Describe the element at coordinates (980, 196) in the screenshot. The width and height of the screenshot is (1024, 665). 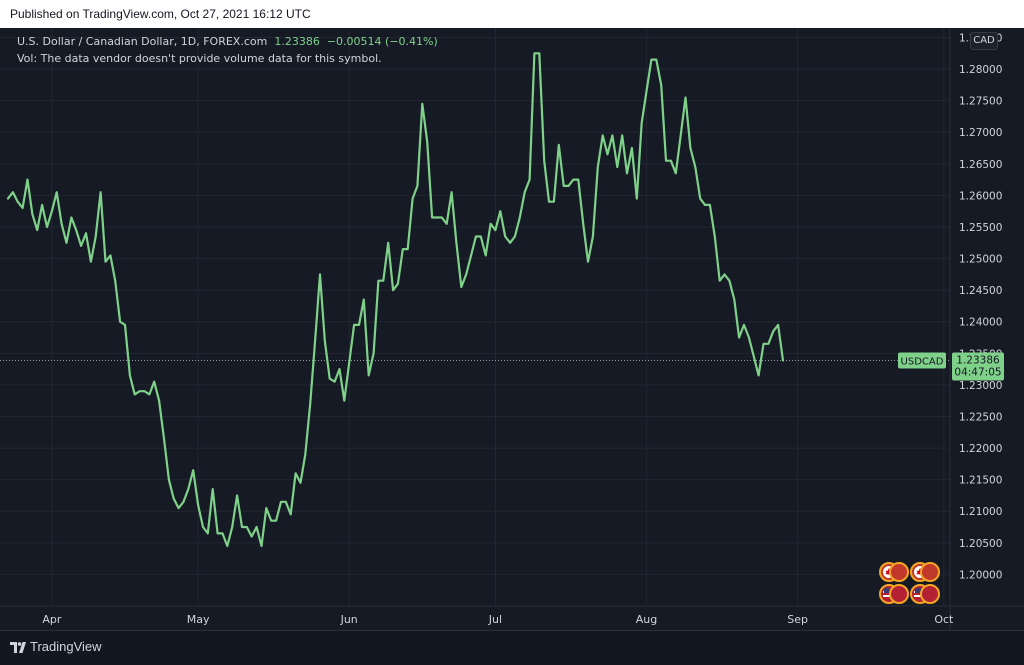
I see `y-tick-label: 1.26000` at that location.